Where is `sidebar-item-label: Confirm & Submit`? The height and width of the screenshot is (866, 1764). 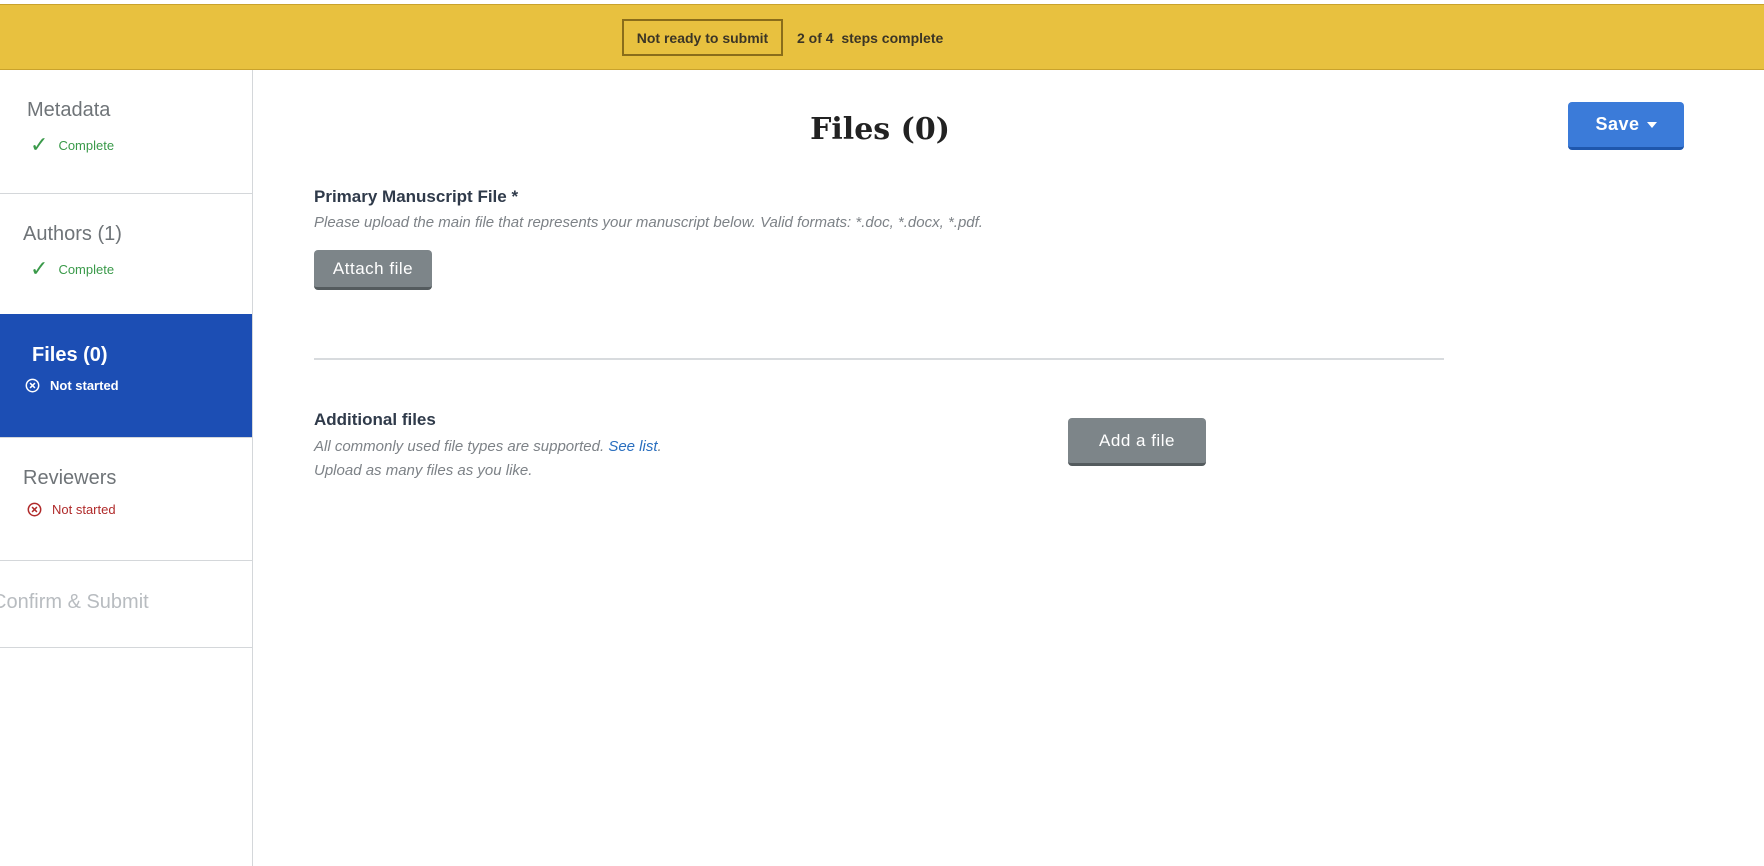
sidebar-item-label: Confirm & Submit is located at coordinates (74, 602).